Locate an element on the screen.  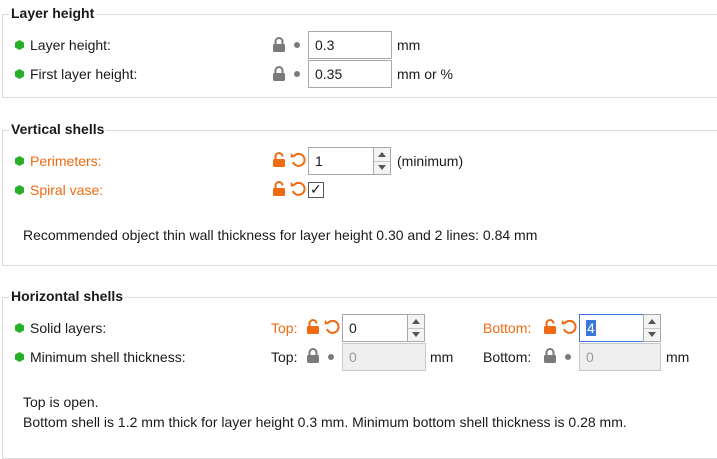
perimeters-suffix: (minimum) is located at coordinates (430, 161).